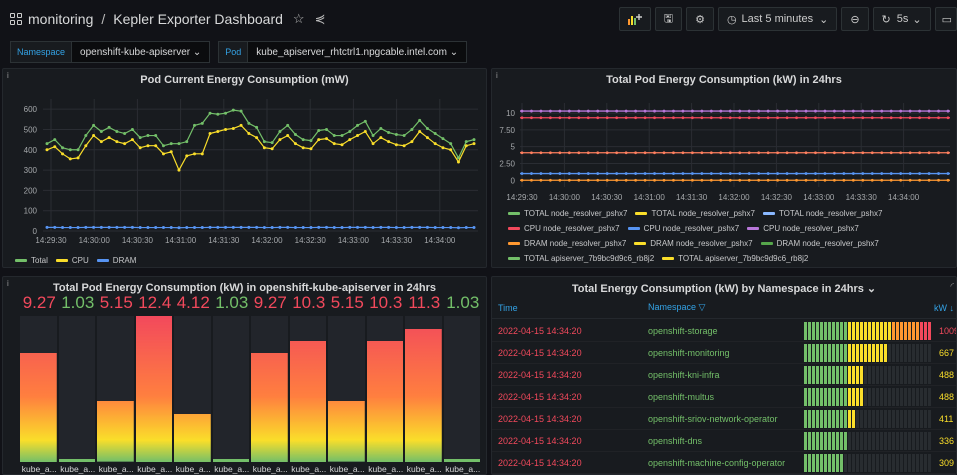 The image size is (957, 475). I want to click on table-row: 2022-04-15 14:34:20 openshift-multus 488, so click(724, 397).